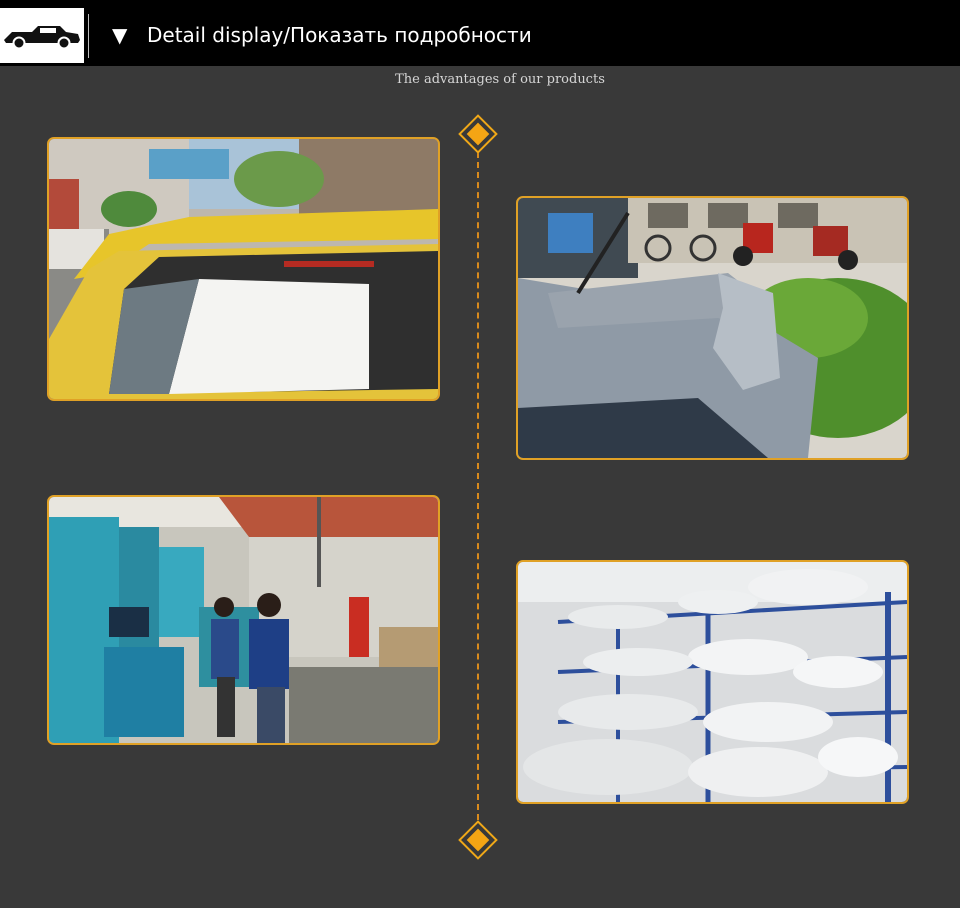 This screenshot has height=908, width=960. Describe the element at coordinates (339, 35) in the screenshot. I see `section-title: Detail display/Показать подробности` at that location.